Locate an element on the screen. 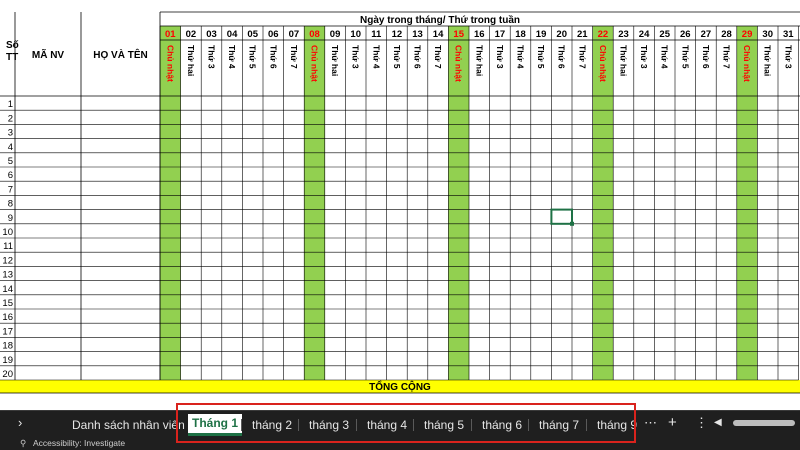  row-number: 2 is located at coordinates (10, 118).